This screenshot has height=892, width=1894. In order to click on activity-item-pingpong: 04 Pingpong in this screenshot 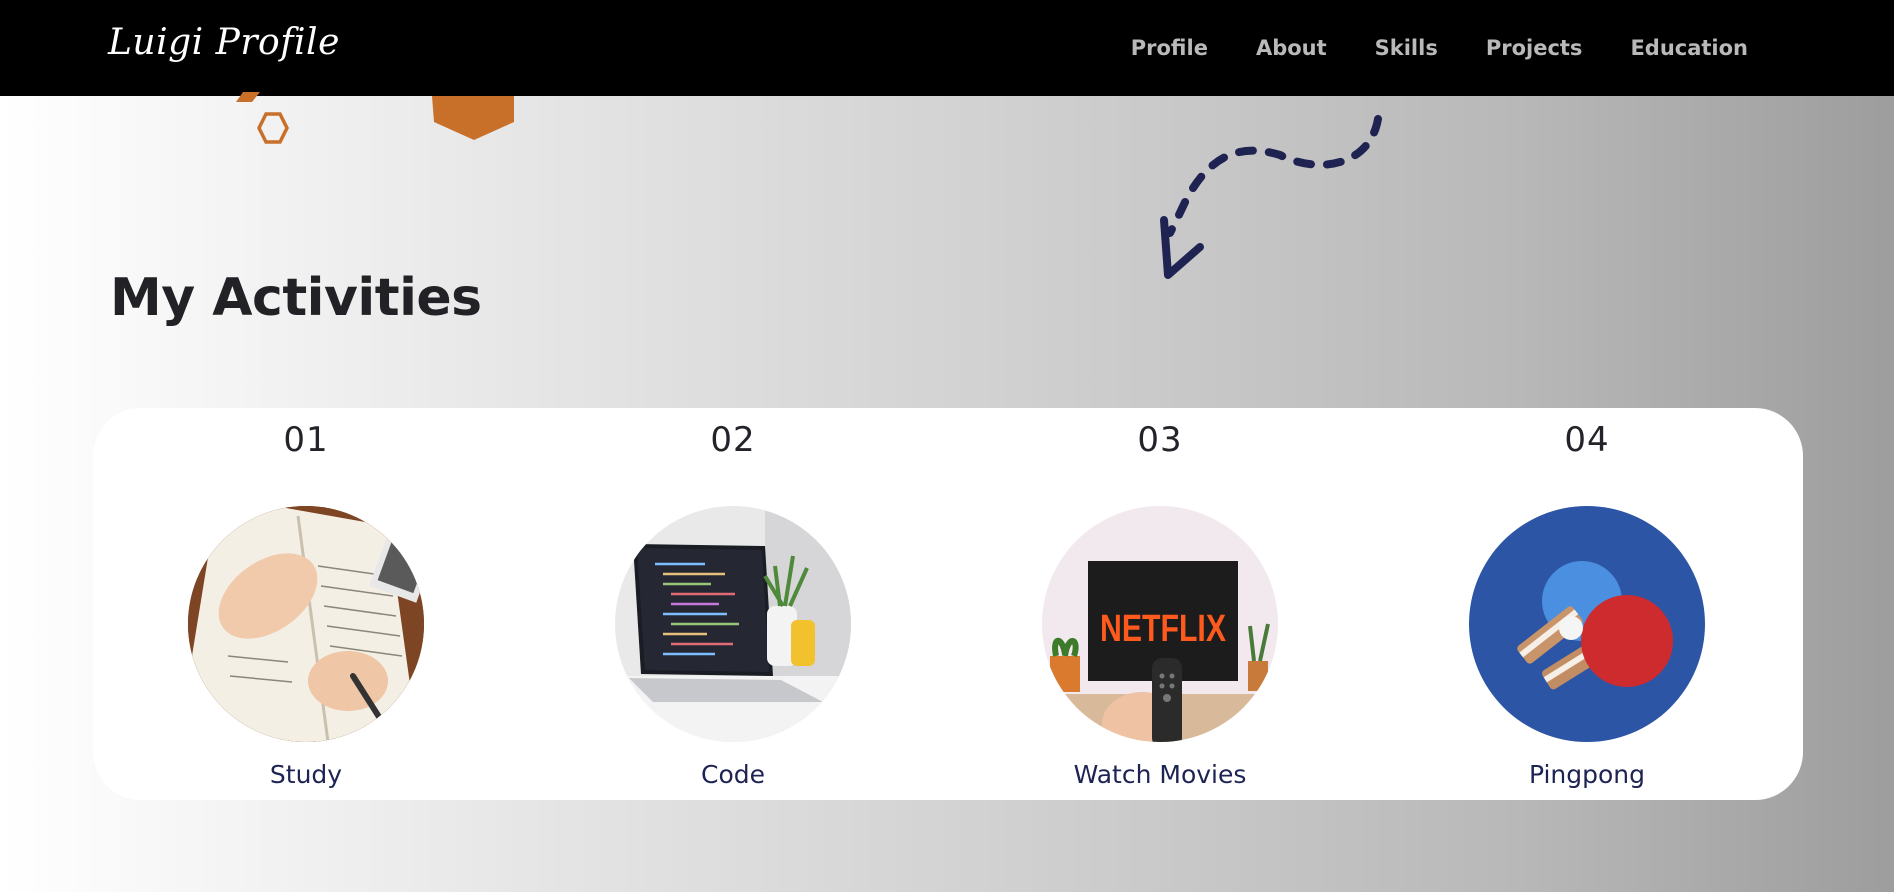, I will do `click(1587, 598)`.